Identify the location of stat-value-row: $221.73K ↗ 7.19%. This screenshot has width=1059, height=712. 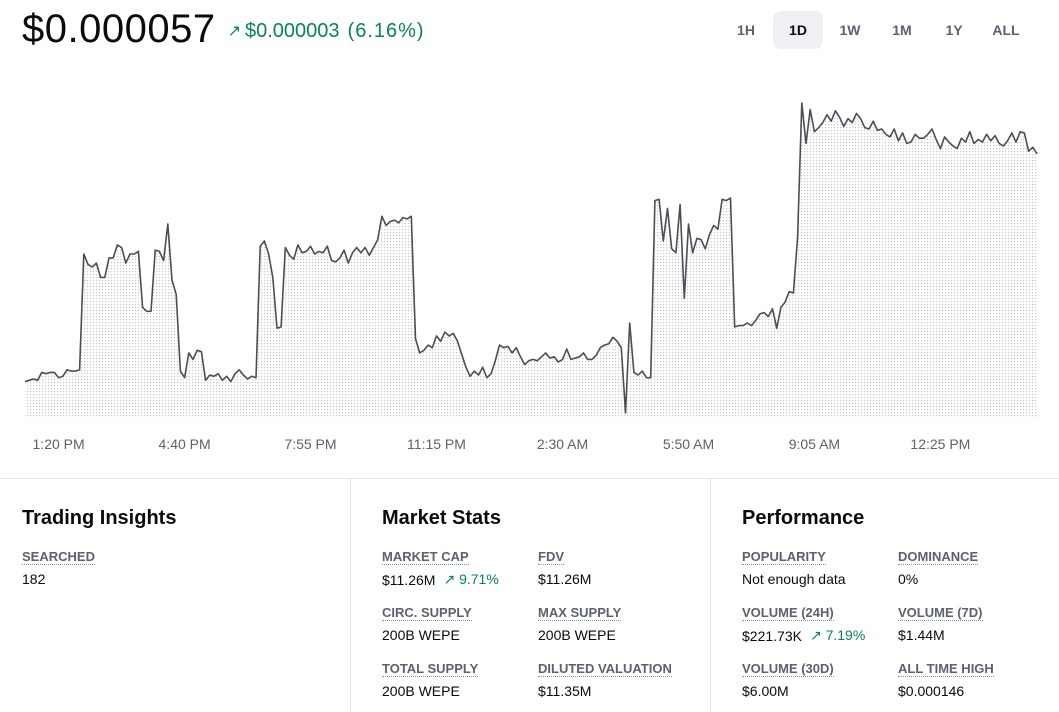
(803, 635).